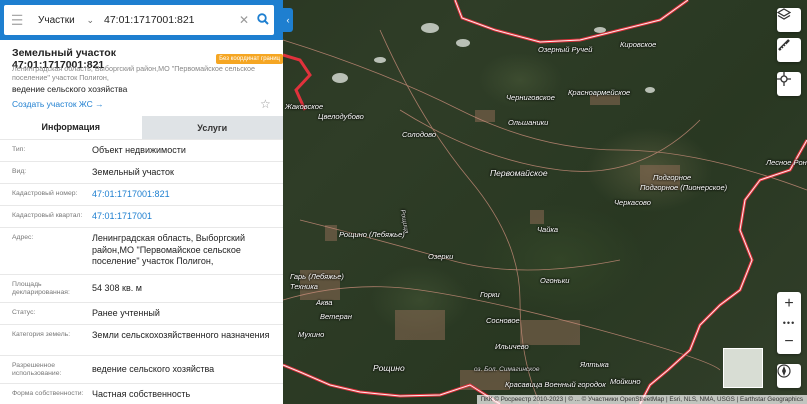 This screenshot has height=404, width=807. What do you see at coordinates (168, 20) in the screenshot?
I see `search-input: 47:01:1717001:821` at bounding box center [168, 20].